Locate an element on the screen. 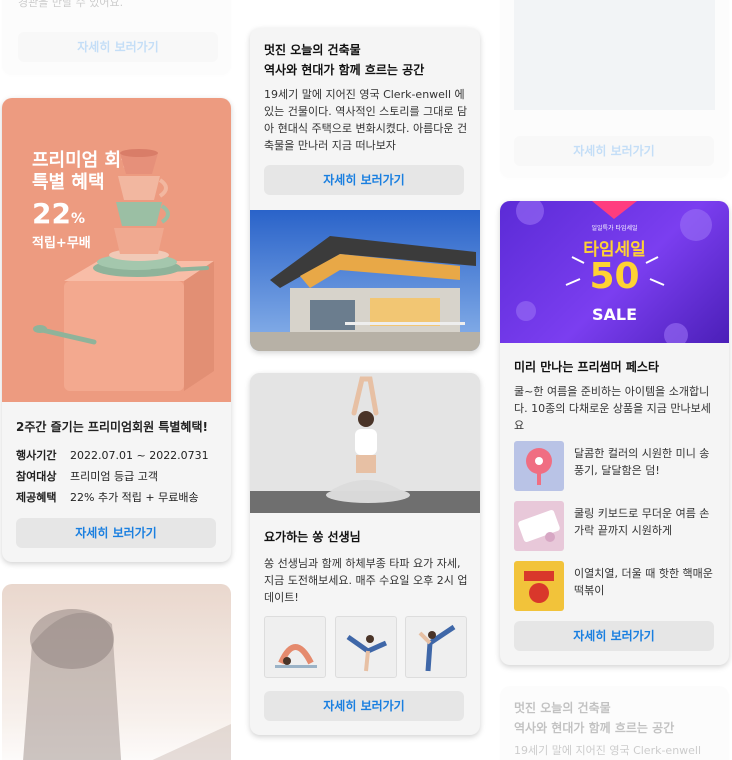 This screenshot has height=760, width=732. tteokbokki-image is located at coordinates (539, 586).